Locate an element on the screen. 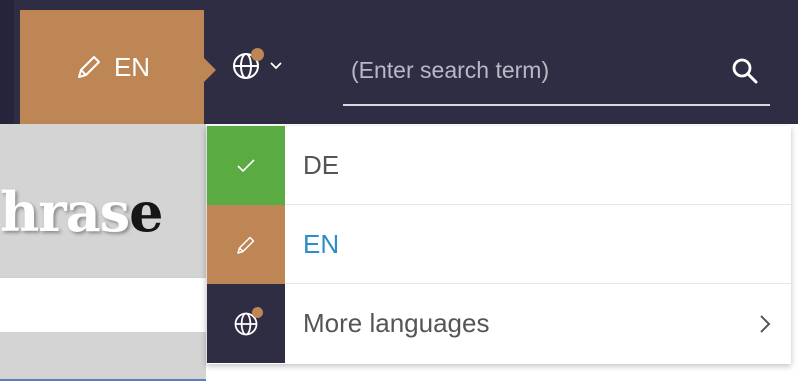 Image resolution: width=798 pixels, height=381 pixels. left-edge-strip is located at coordinates (7, 62).